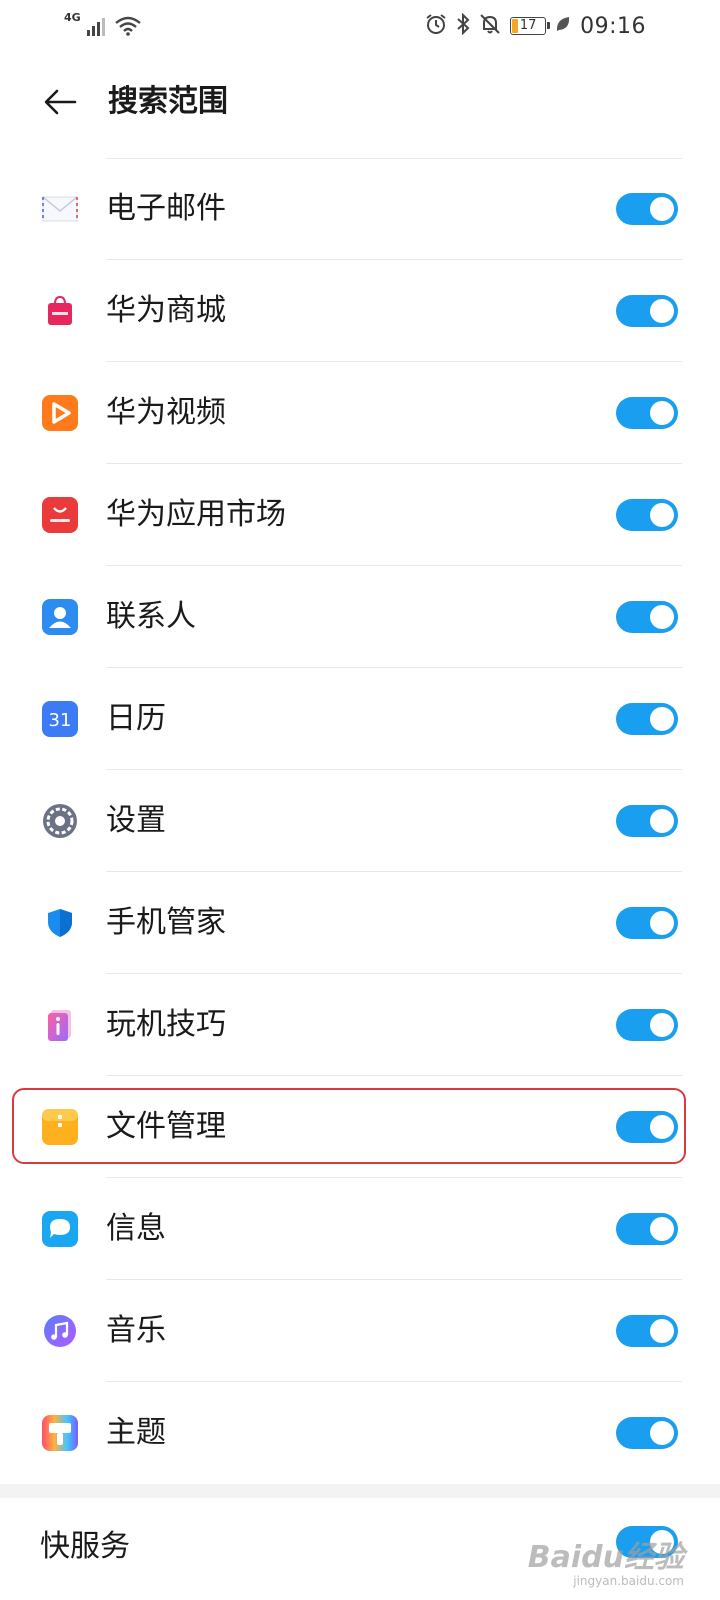  Describe the element at coordinates (360, 209) in the screenshot. I see `list-item-email: 电子邮件` at that location.